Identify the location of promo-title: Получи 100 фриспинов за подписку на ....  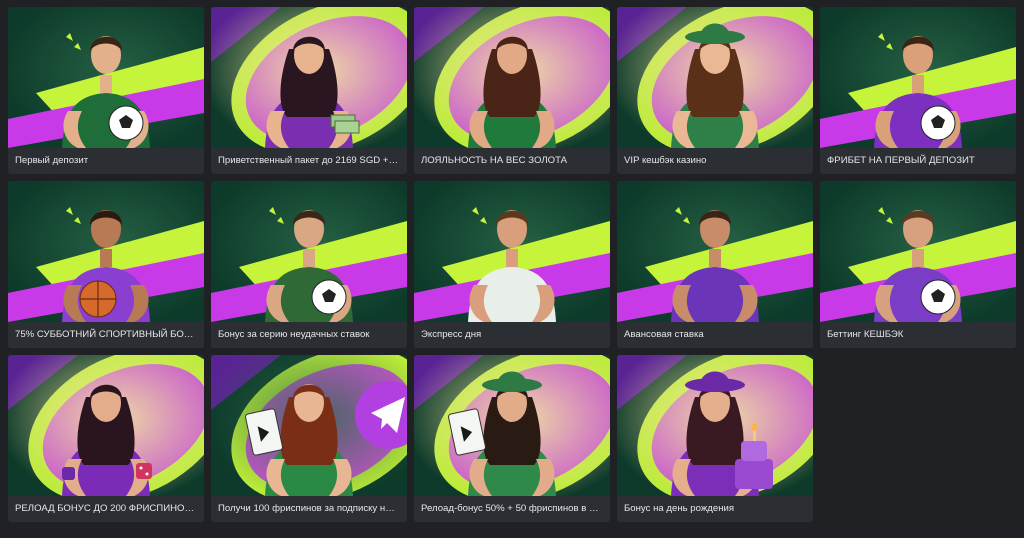
(309, 509).